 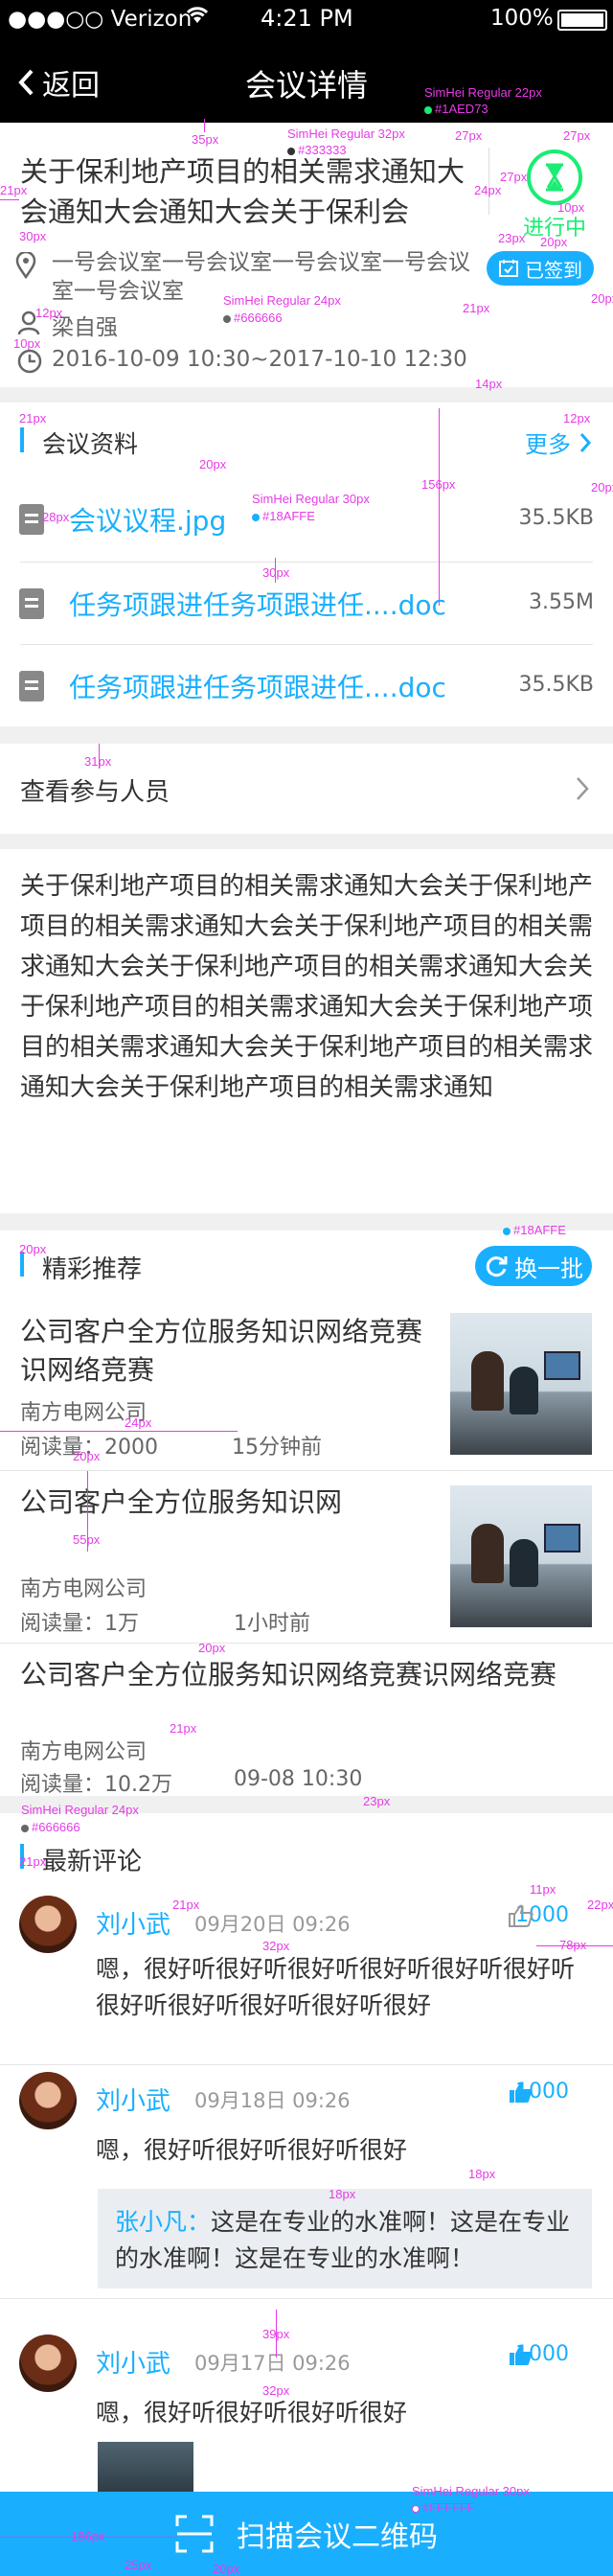 I want to click on file-size: 3.55M, so click(x=561, y=602).